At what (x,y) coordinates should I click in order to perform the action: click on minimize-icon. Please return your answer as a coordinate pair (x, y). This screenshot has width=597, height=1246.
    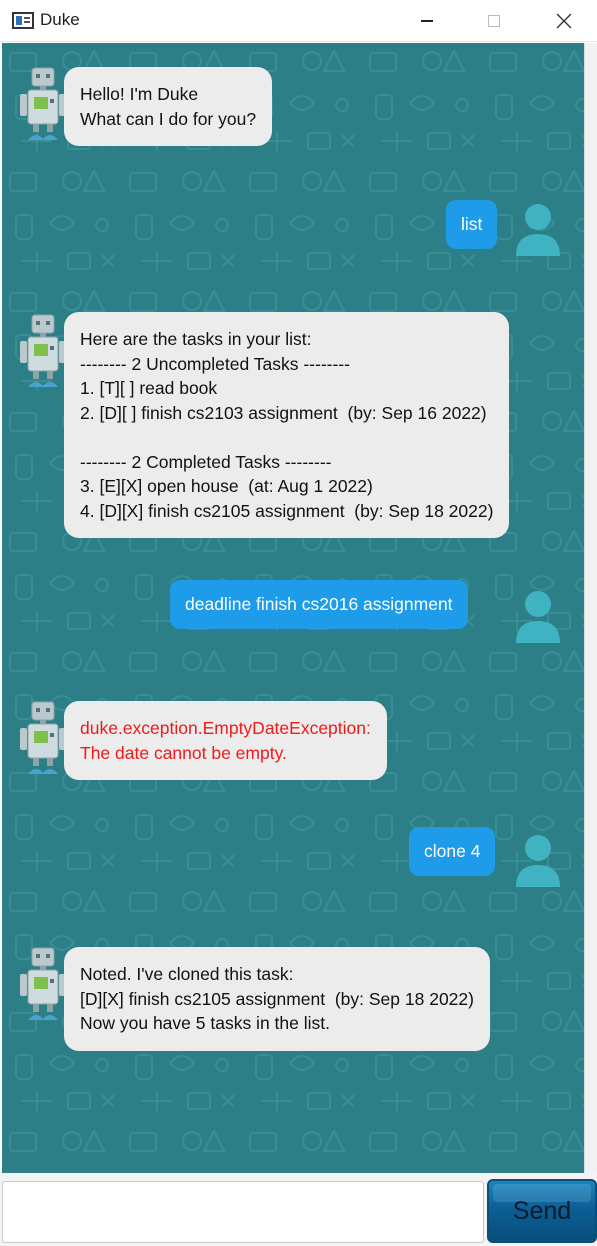
    Looking at the image, I should click on (427, 21).